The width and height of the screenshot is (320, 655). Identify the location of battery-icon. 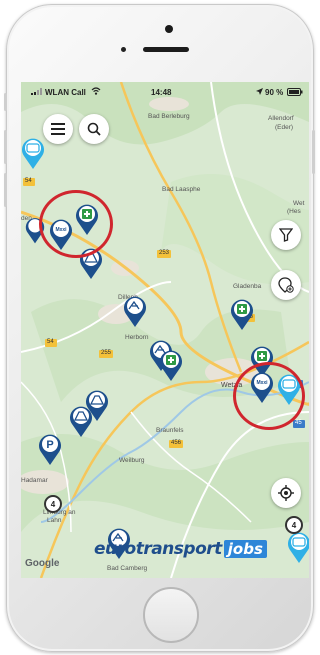
(295, 93).